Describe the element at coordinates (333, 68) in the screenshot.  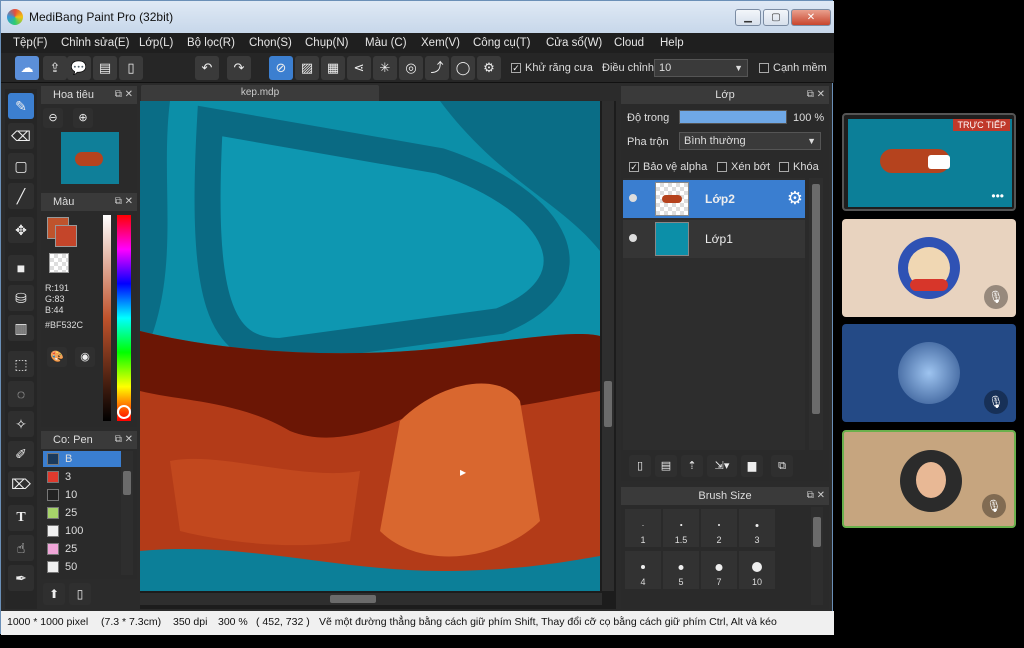
I see `grid-snap-icon: ▦` at that location.